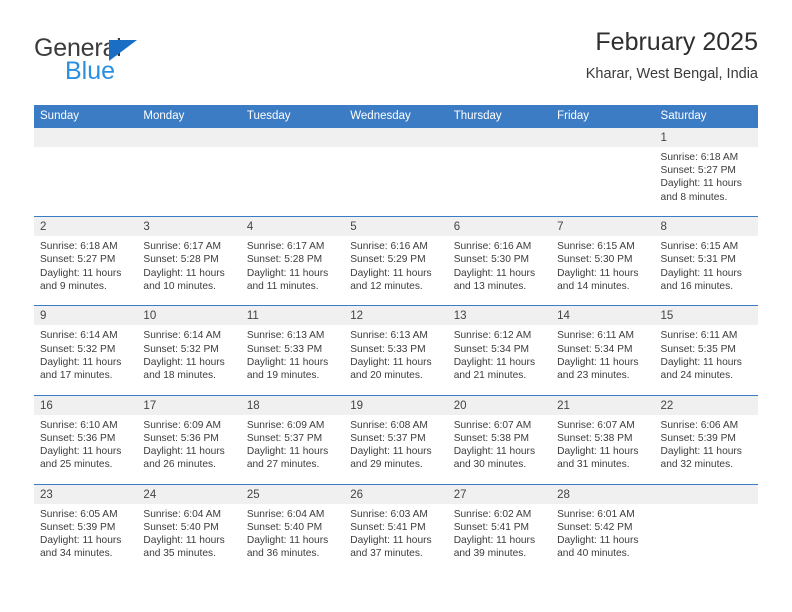 Image resolution: width=792 pixels, height=612 pixels. Describe the element at coordinates (706, 227) in the screenshot. I see `day-number-band: 8` at that location.